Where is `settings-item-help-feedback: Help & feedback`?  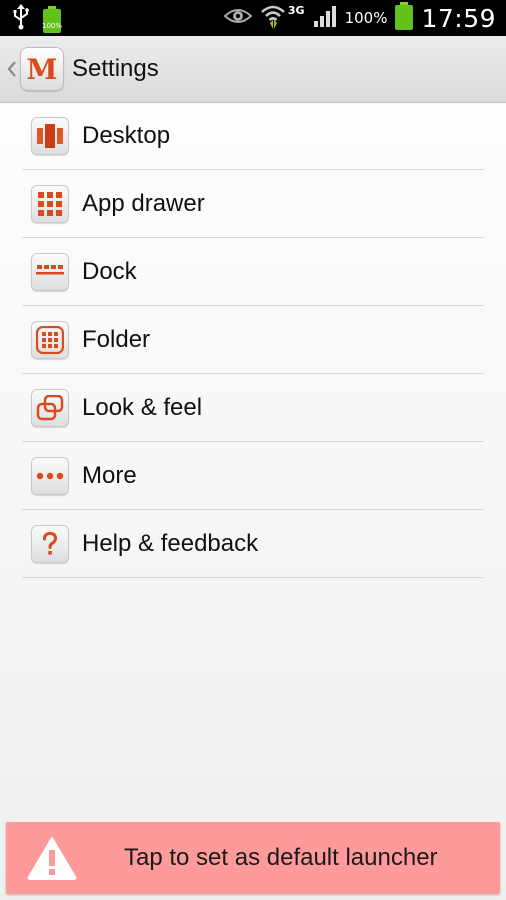 settings-item-help-feedback: Help & feedback is located at coordinates (253, 544).